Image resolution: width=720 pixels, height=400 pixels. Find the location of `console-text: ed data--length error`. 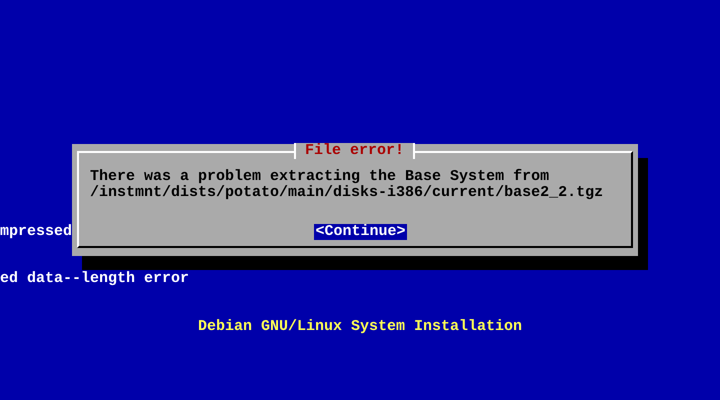

console-text: ed data--length error is located at coordinates (95, 279).